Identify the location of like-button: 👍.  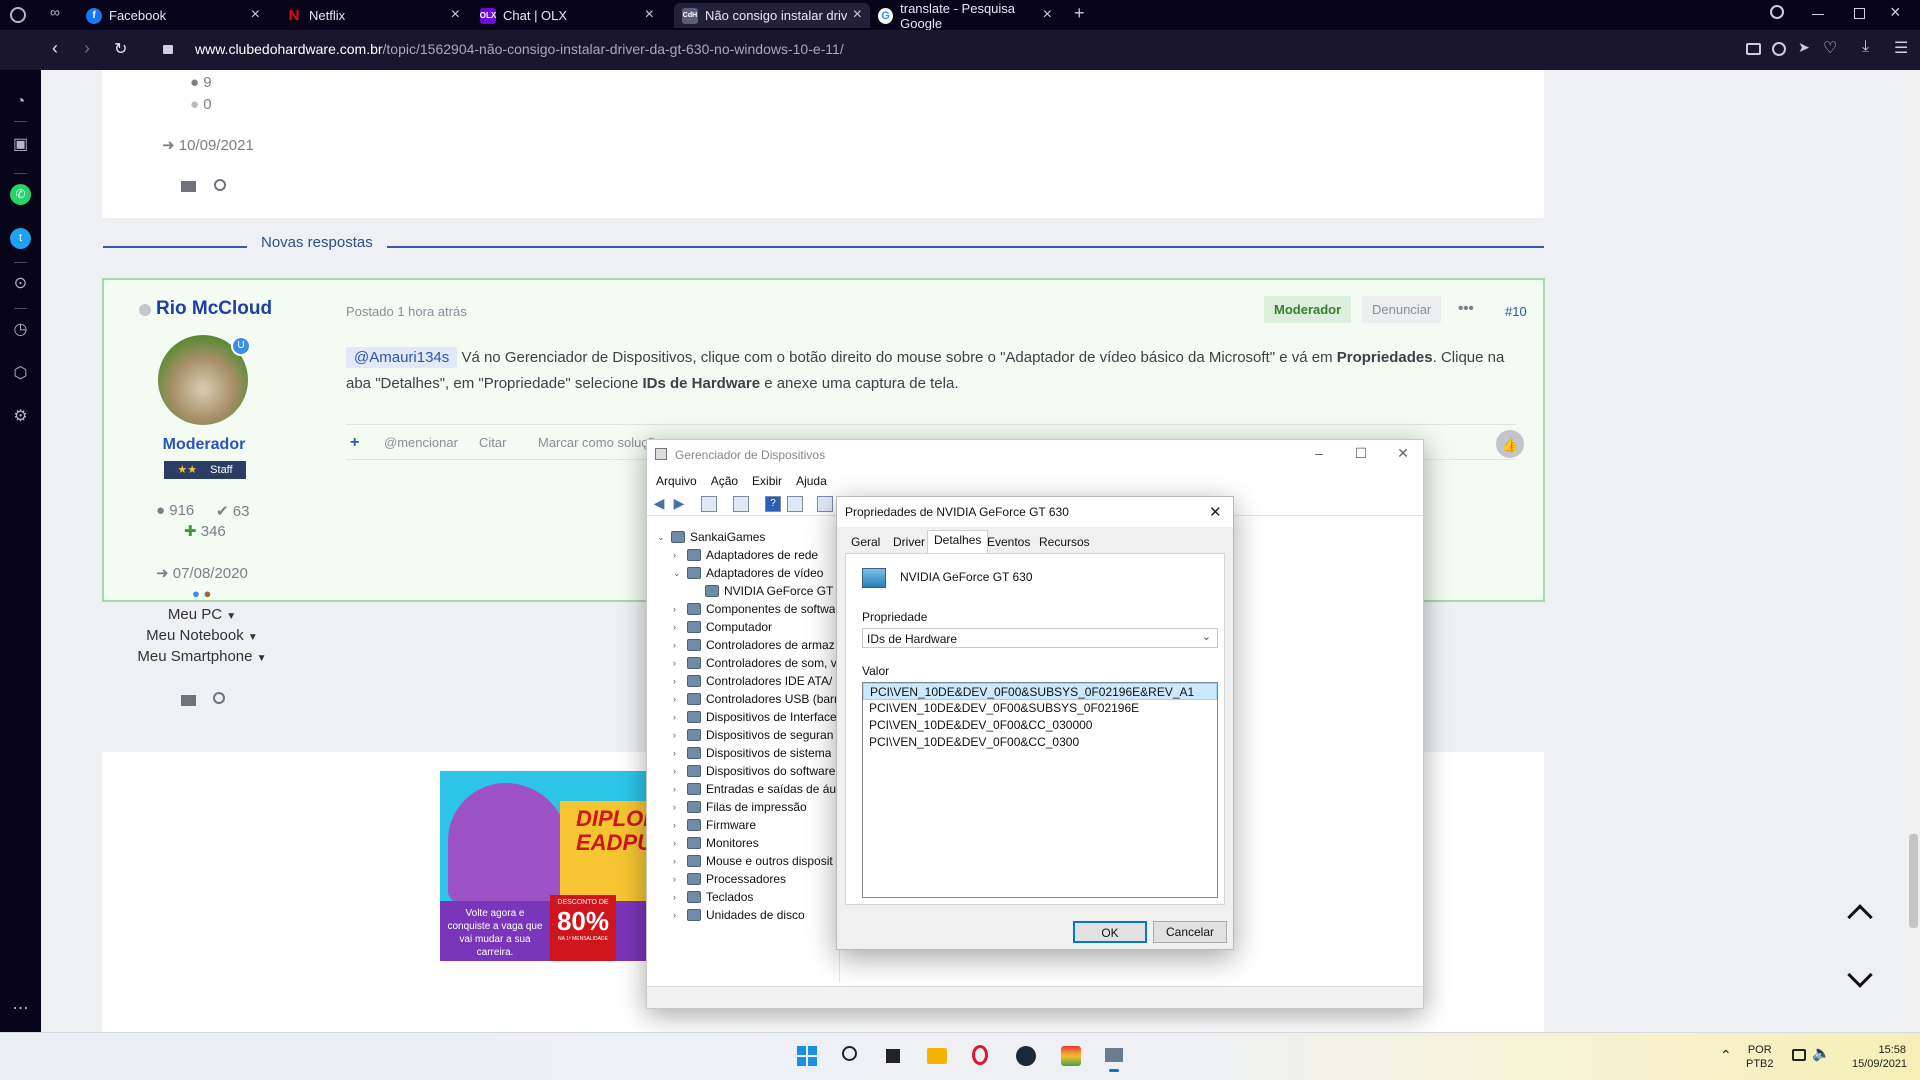
(1510, 444).